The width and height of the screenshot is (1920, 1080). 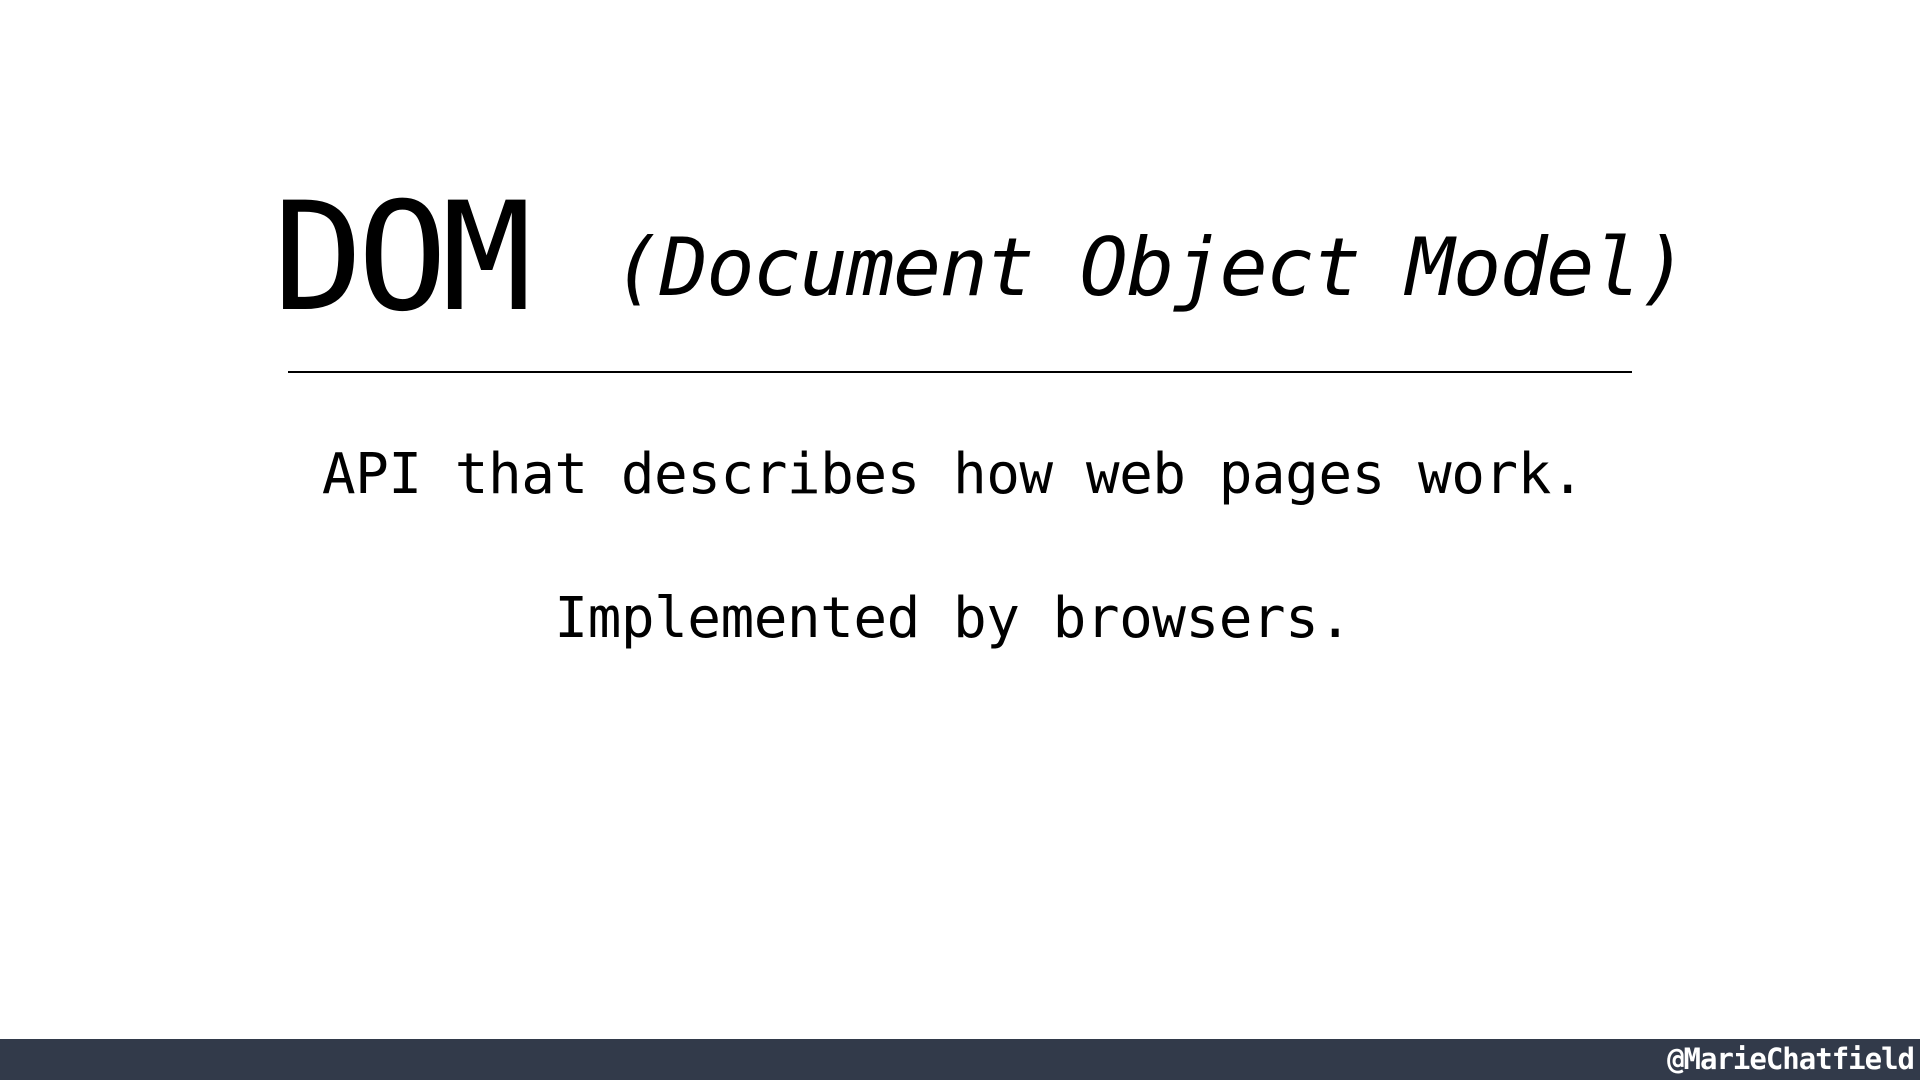 I want to click on slide-subtitle: (Document Object Model), so click(x=1150, y=267).